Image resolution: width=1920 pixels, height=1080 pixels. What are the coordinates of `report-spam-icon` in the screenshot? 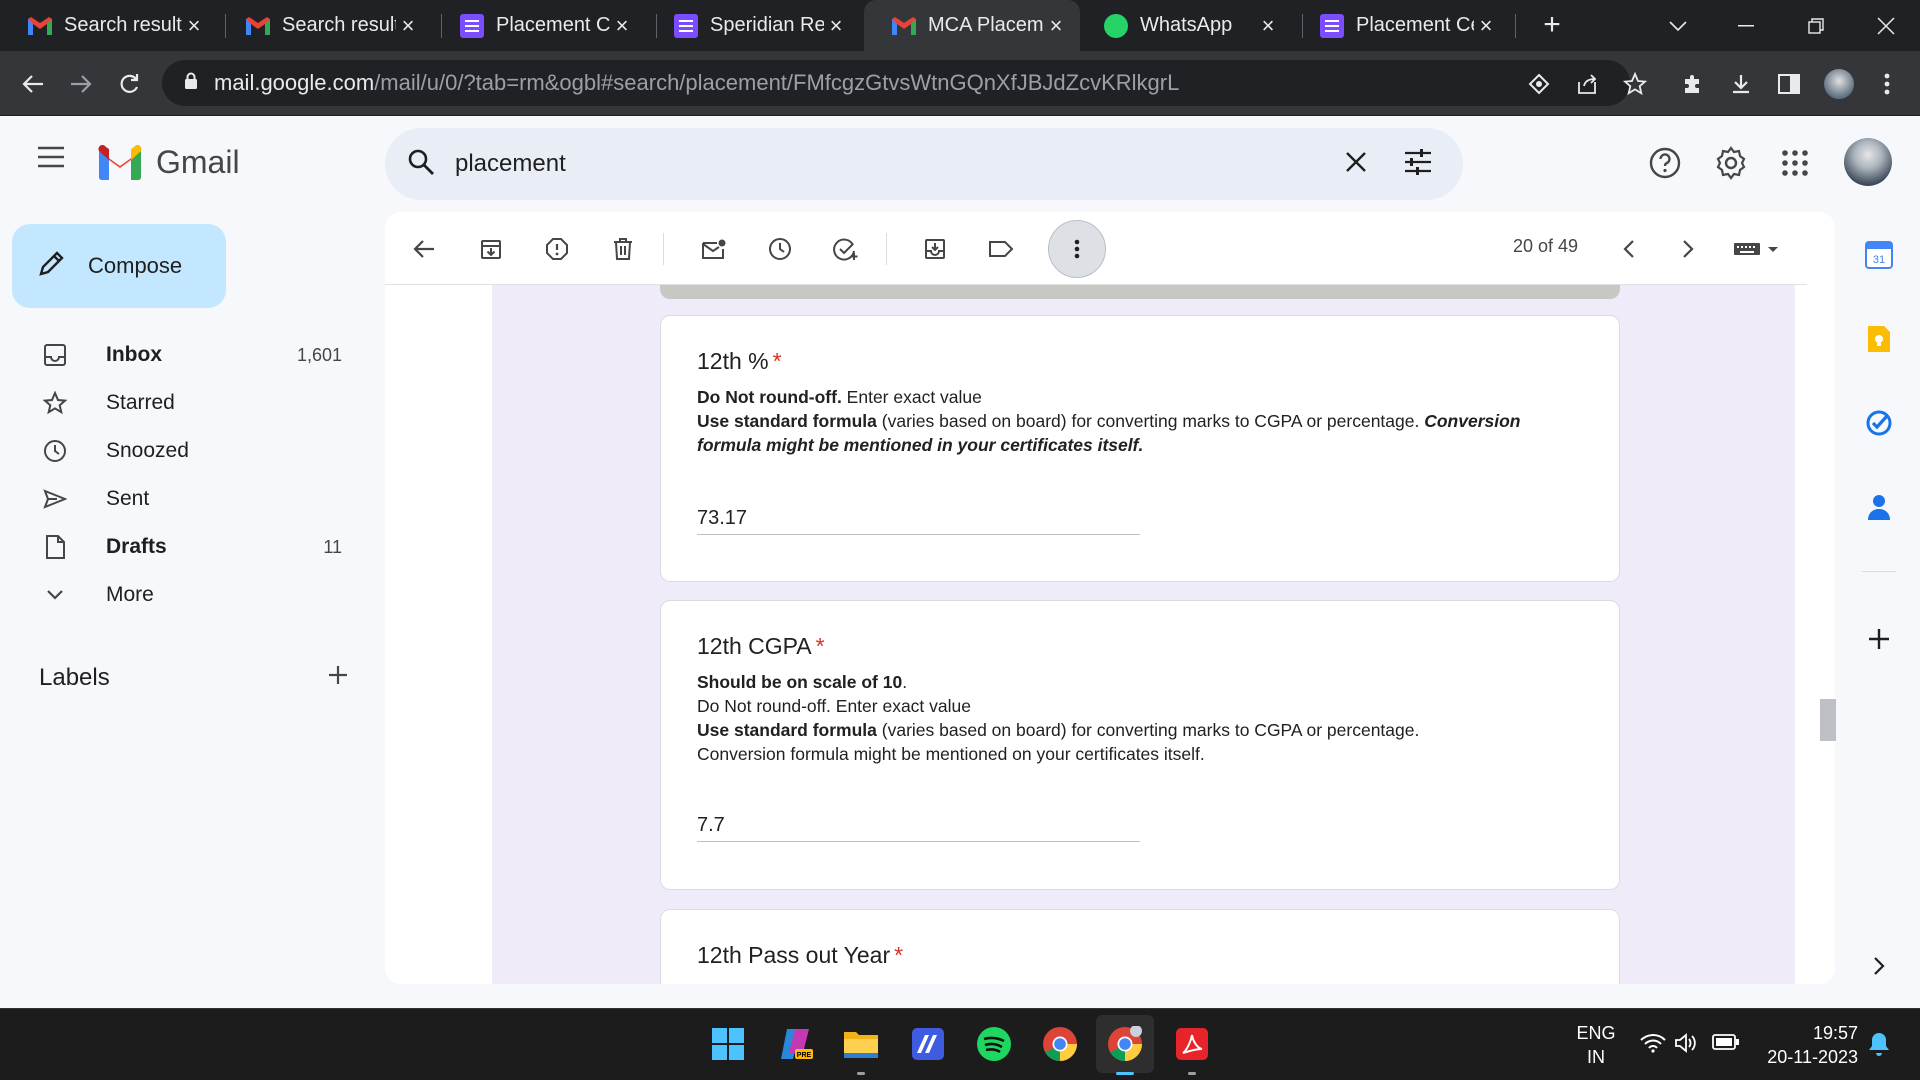 It's located at (557, 249).